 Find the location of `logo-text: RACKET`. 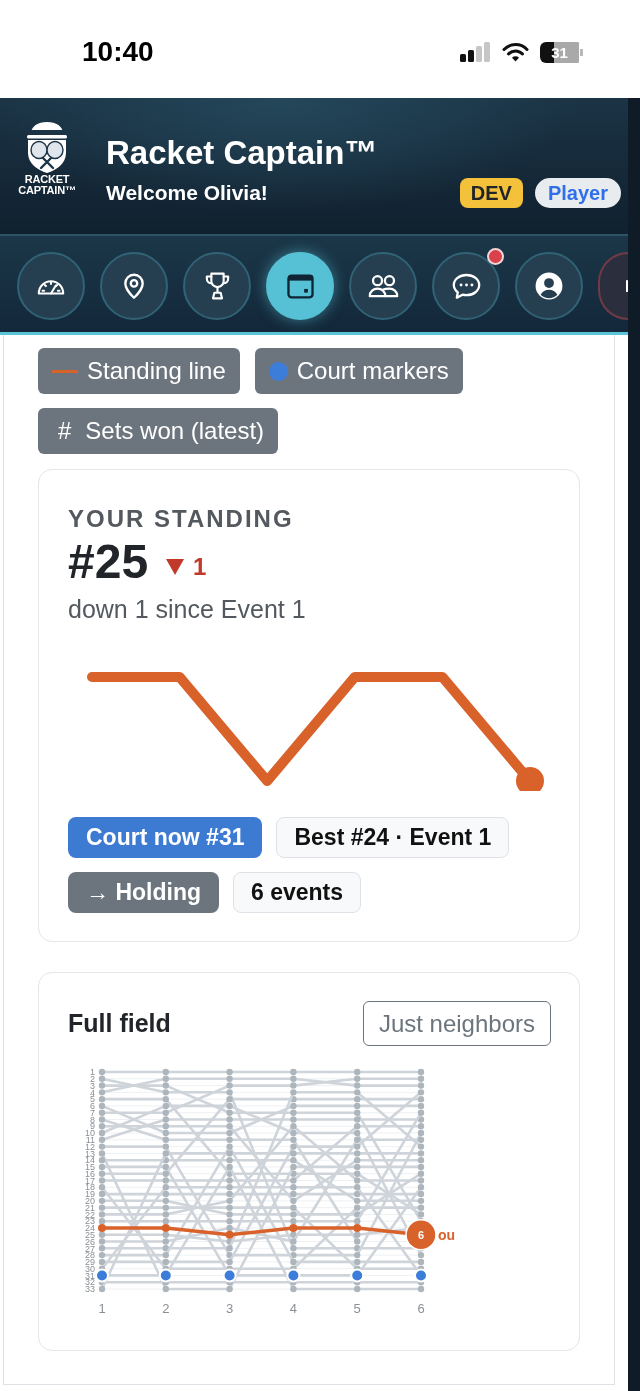

logo-text: RACKET is located at coordinates (47, 179).